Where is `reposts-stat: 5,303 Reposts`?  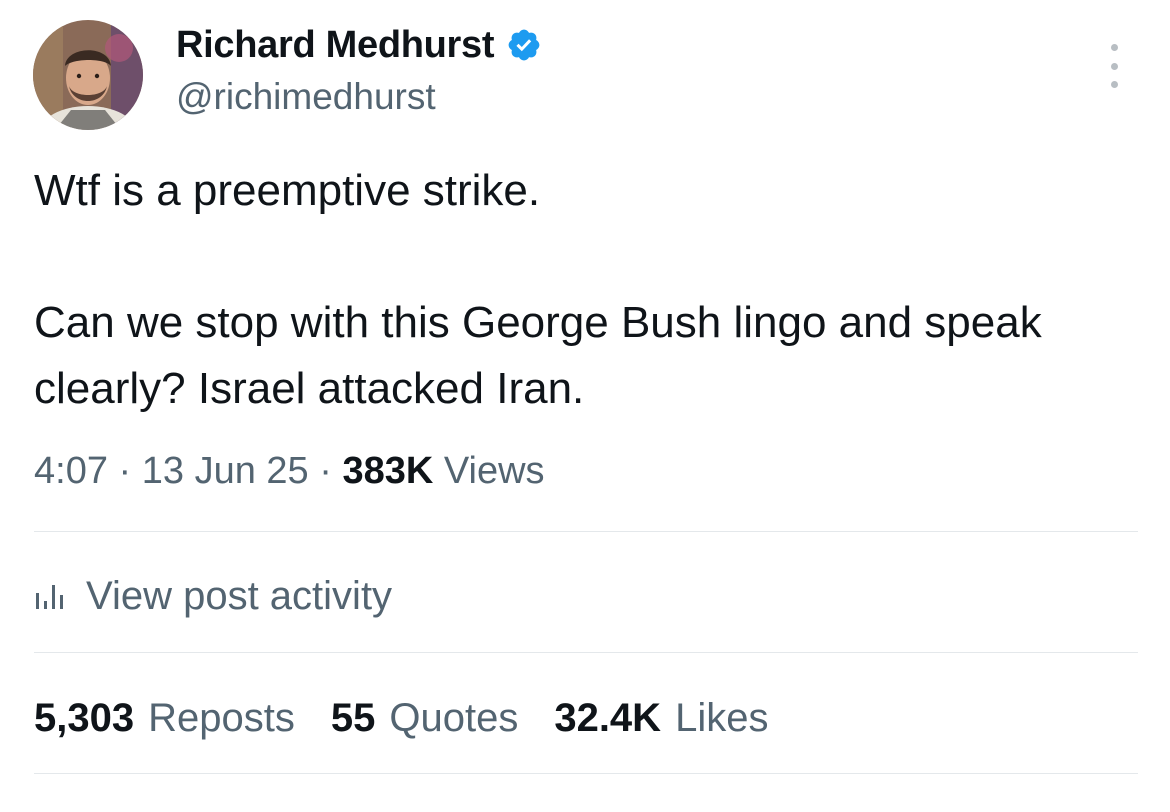
reposts-stat: 5,303 Reposts is located at coordinates (164, 718).